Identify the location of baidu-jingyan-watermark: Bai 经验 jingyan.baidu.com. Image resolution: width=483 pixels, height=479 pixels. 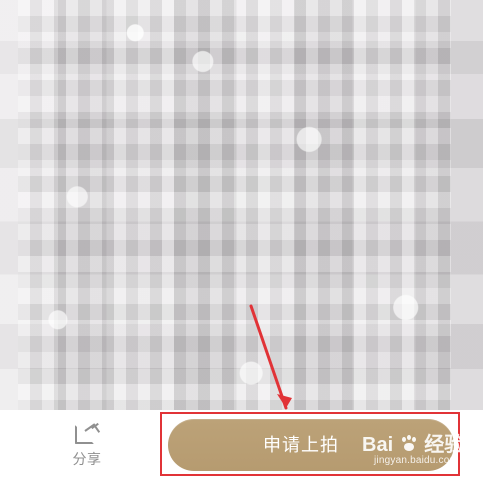
(416, 449).